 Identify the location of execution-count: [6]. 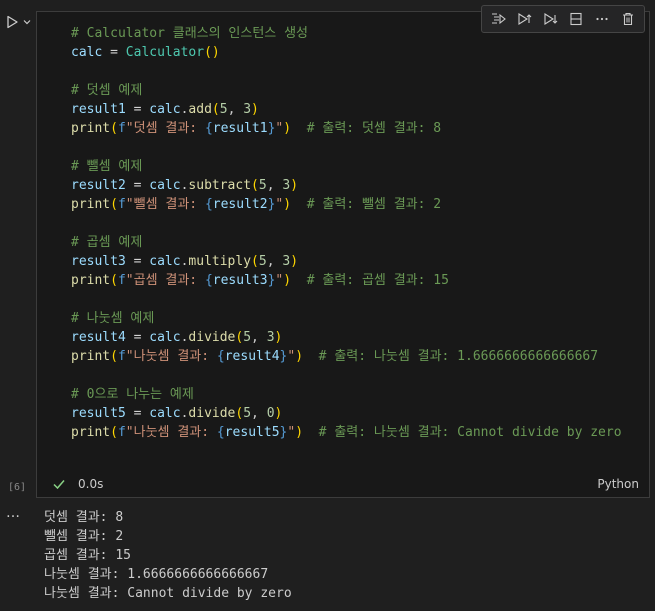
(17, 487).